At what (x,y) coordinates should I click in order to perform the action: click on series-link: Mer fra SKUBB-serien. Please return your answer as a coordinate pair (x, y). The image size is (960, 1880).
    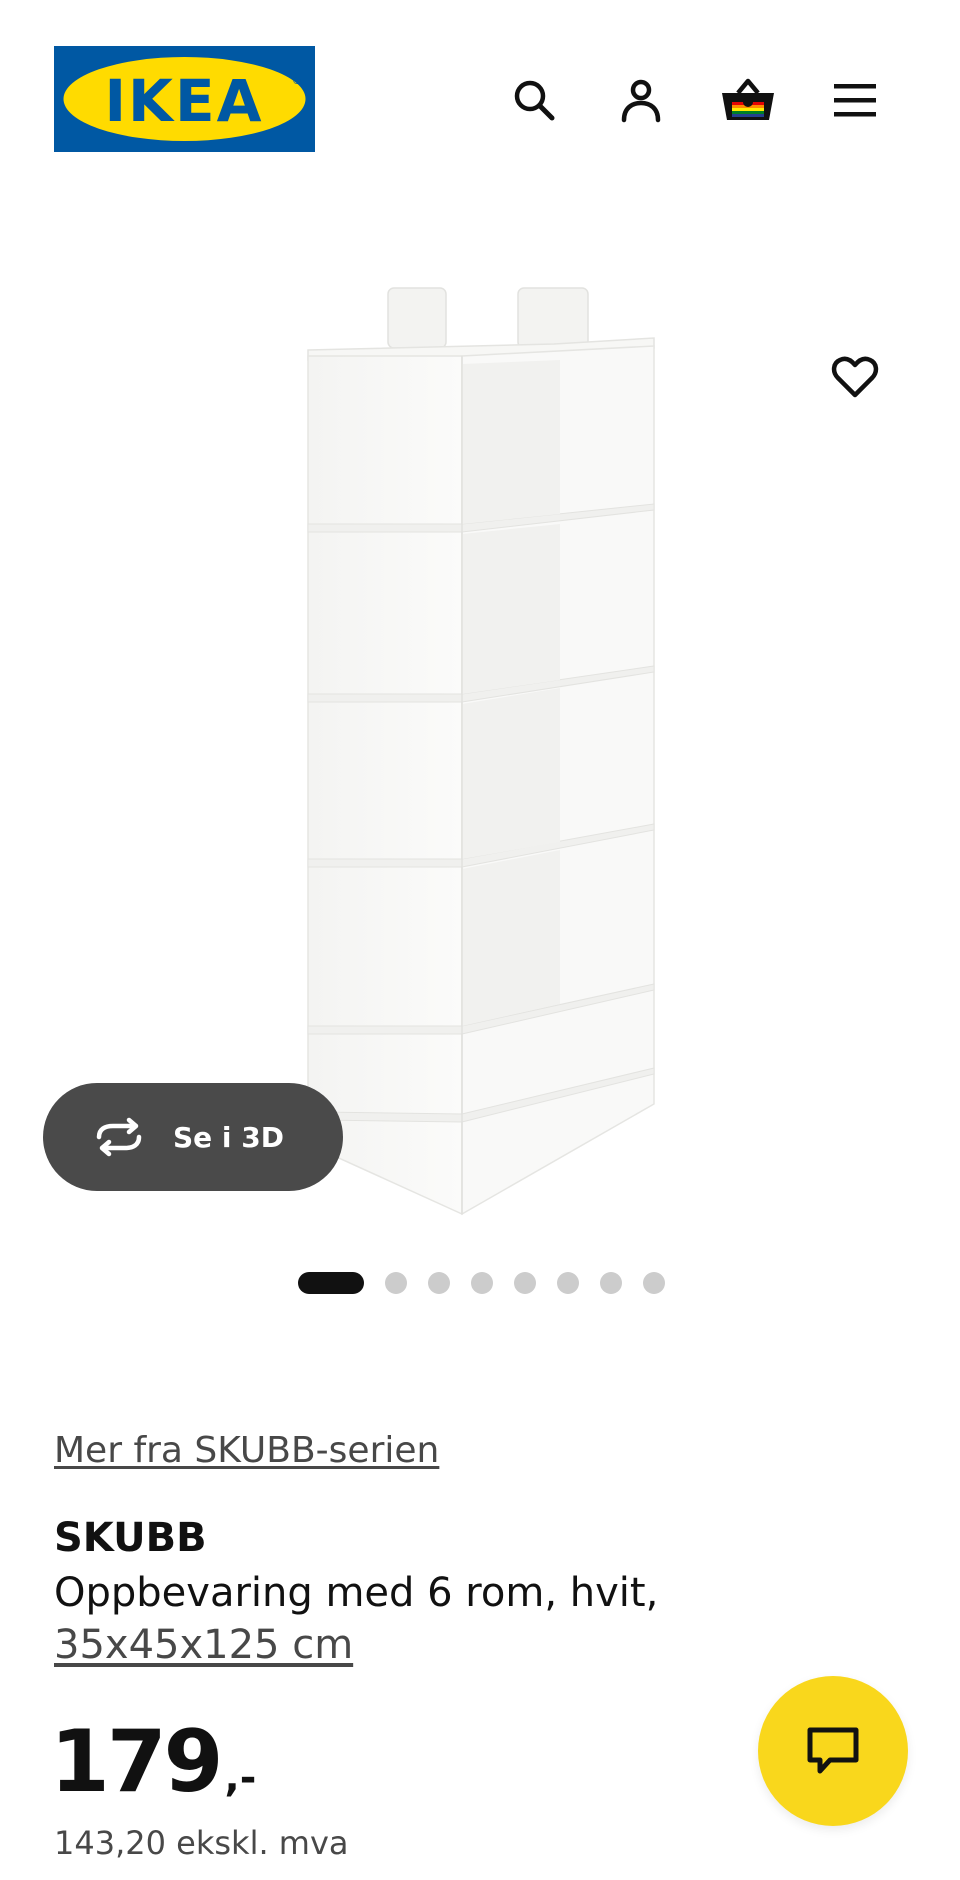
    Looking at the image, I should click on (246, 1450).